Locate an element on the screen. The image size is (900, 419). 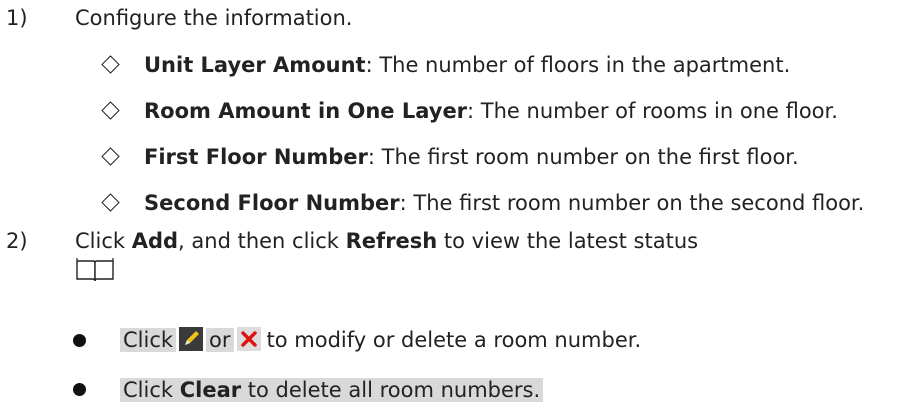
step-number: 2) is located at coordinates (17, 241).